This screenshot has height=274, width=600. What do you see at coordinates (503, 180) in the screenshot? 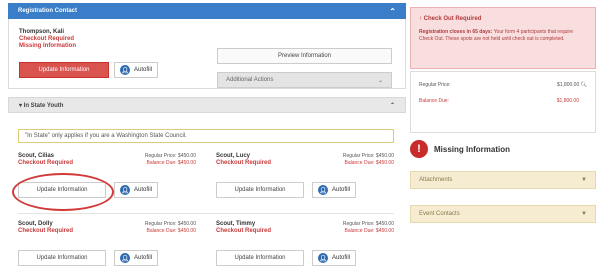
I see `attachments-accordion: Attachments ▼` at bounding box center [503, 180].